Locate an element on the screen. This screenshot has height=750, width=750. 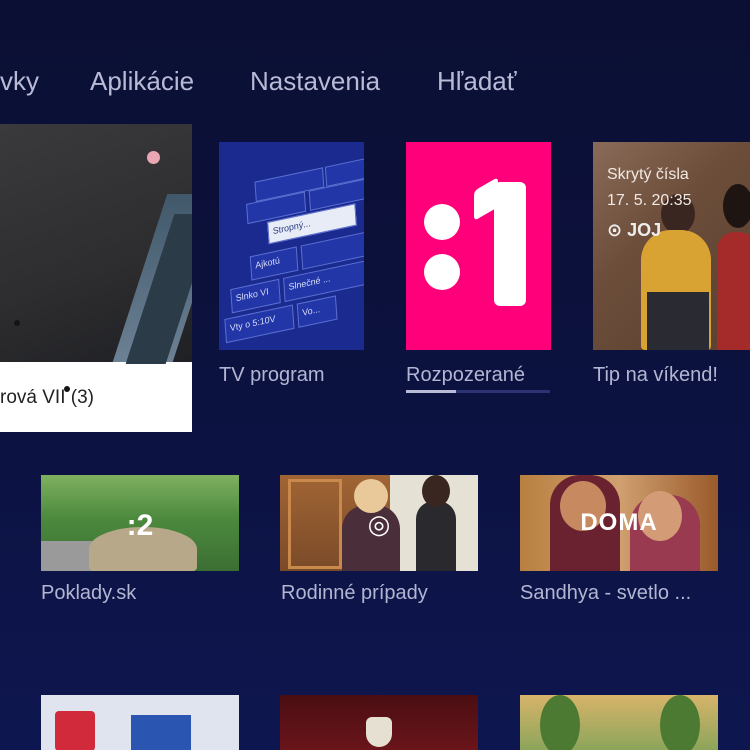
joj-logo-icon: ⊙ JOJ is located at coordinates (634, 230).